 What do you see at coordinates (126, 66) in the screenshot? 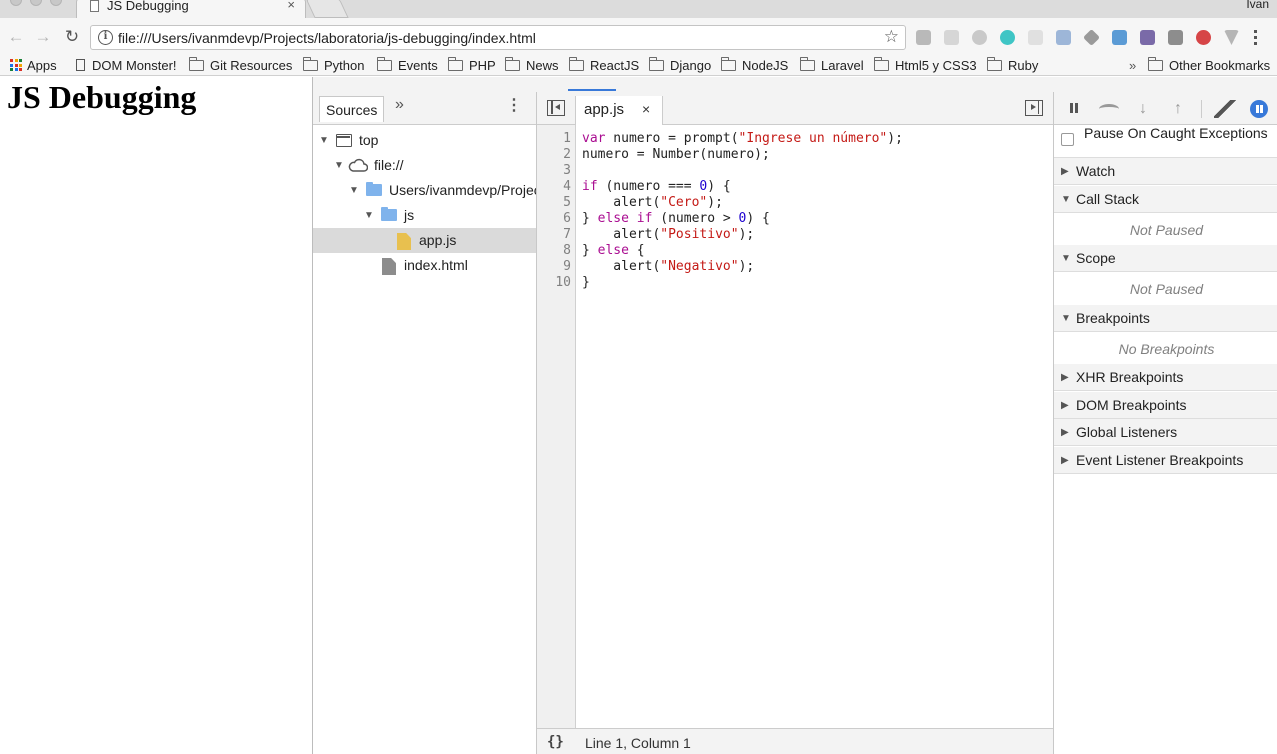
I see `bookmark-dom-monster: DOM Monster!` at bounding box center [126, 66].